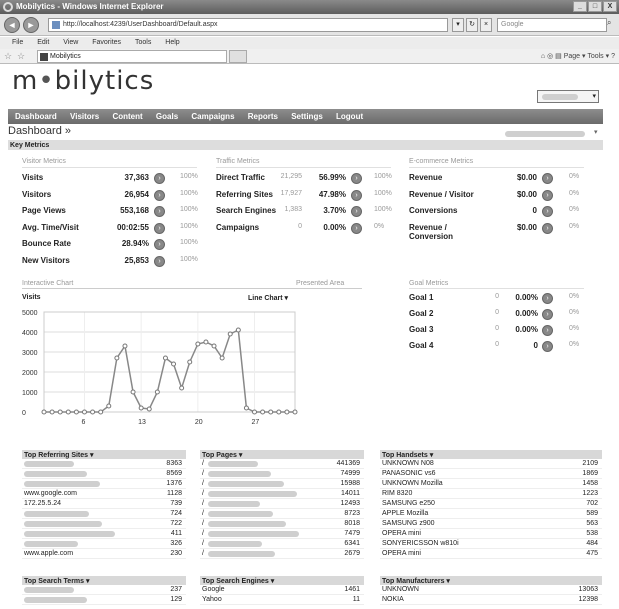 Image resolution: width=619 pixels, height=609 pixels. What do you see at coordinates (491, 600) in the screenshot?
I see `table-row: NOKIA 12398` at bounding box center [491, 600].